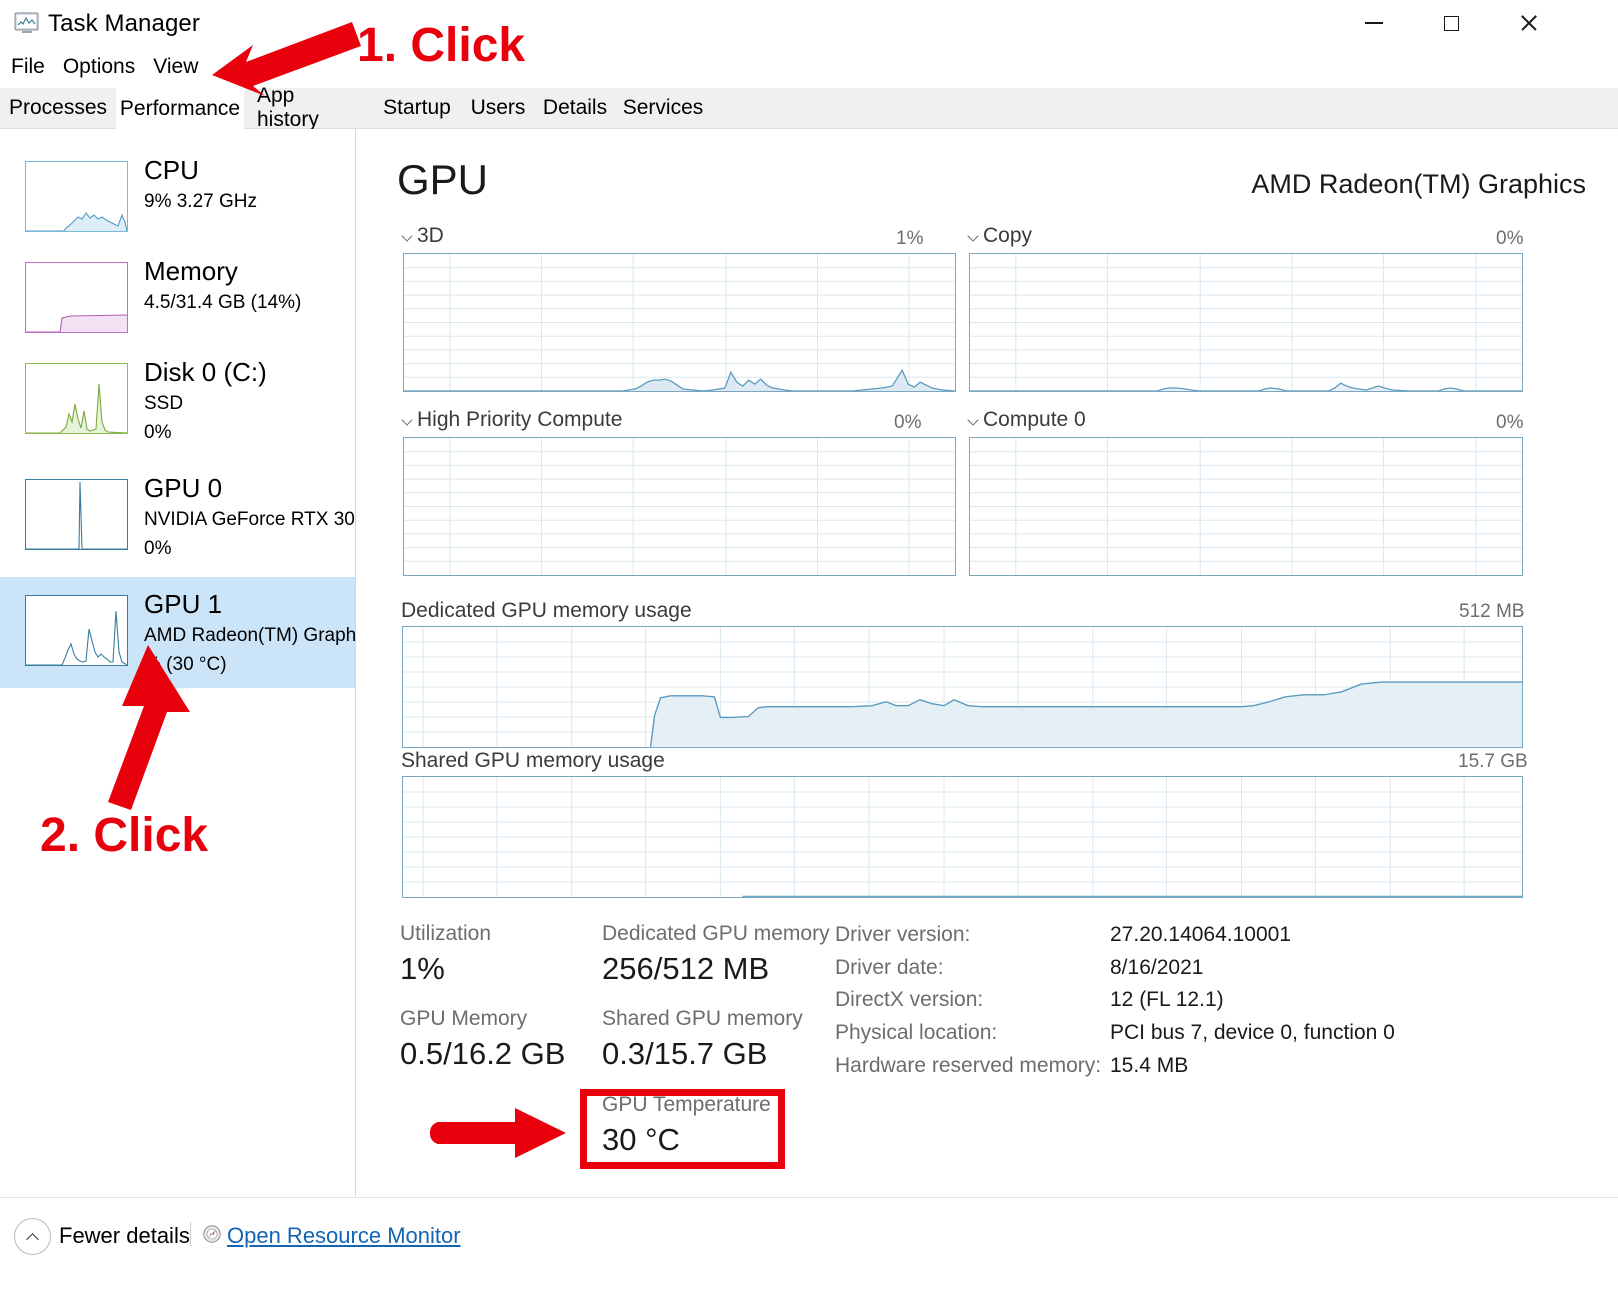 The width and height of the screenshot is (1618, 1312). What do you see at coordinates (307, 107) in the screenshot?
I see `tab-app-history: App history` at bounding box center [307, 107].